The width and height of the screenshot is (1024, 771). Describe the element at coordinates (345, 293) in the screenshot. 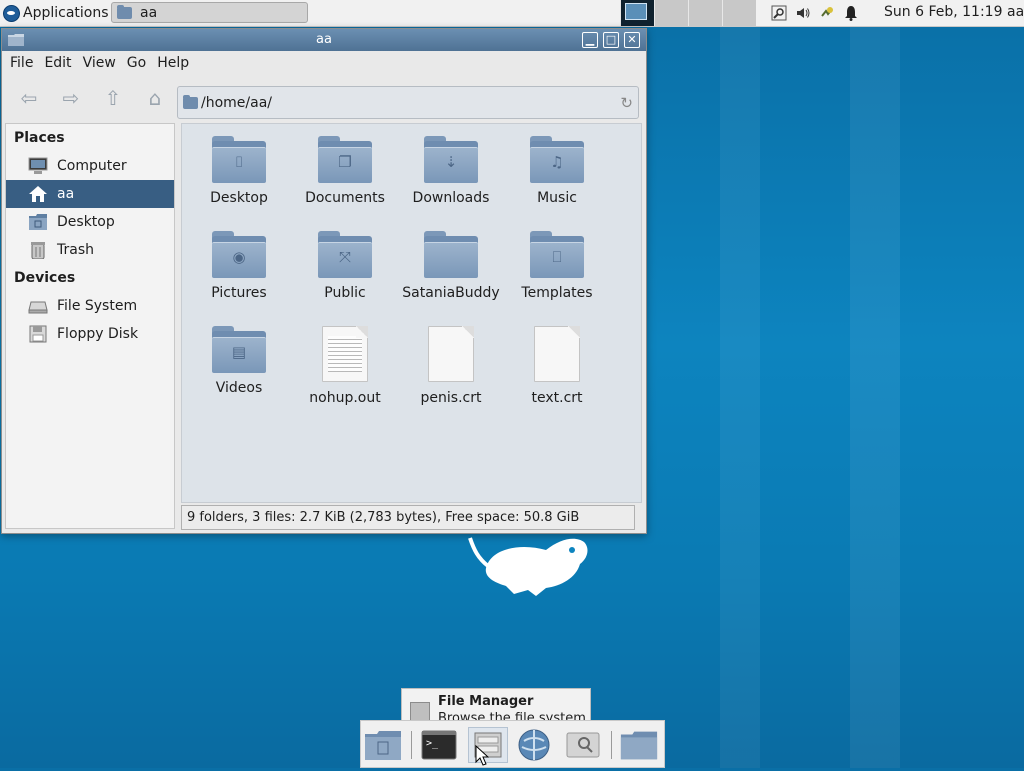

I see `file-item-label: Public` at that location.